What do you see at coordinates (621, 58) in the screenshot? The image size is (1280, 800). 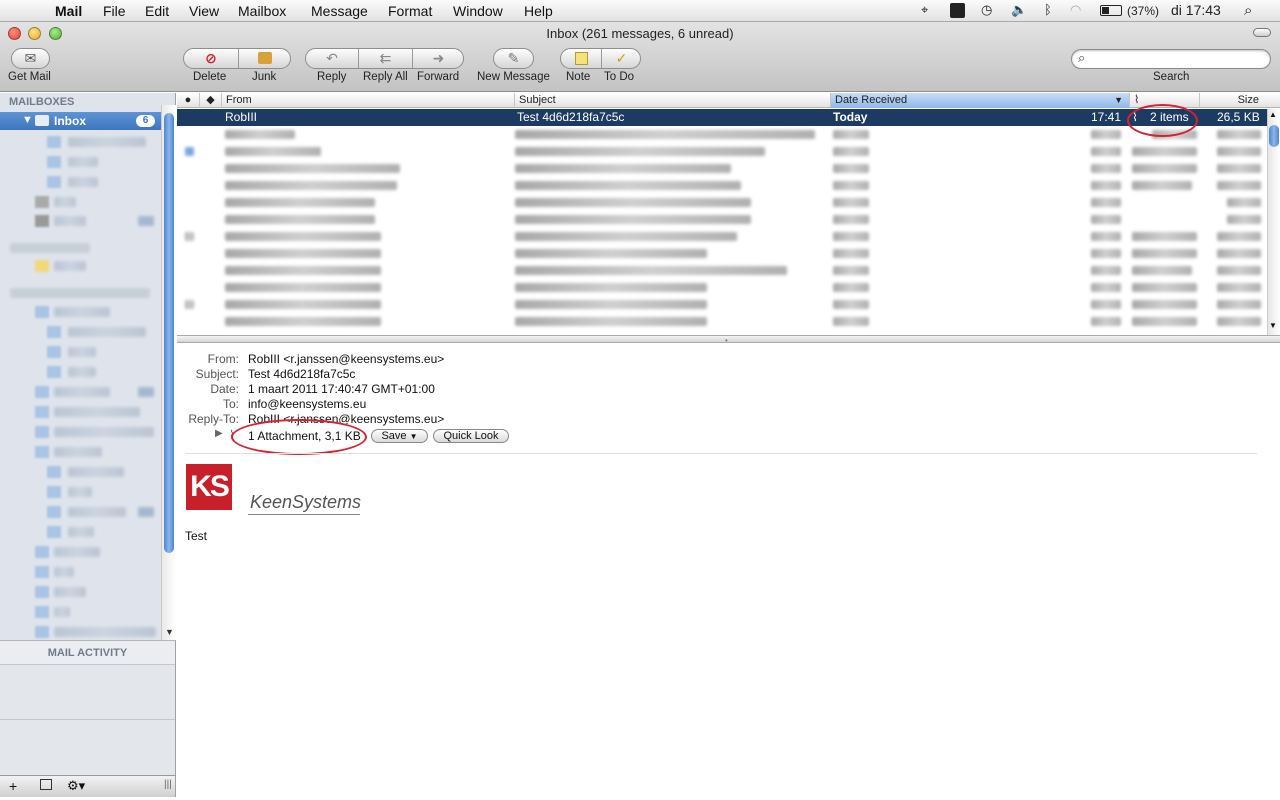 I see `todo-check-icon: ✓` at bounding box center [621, 58].